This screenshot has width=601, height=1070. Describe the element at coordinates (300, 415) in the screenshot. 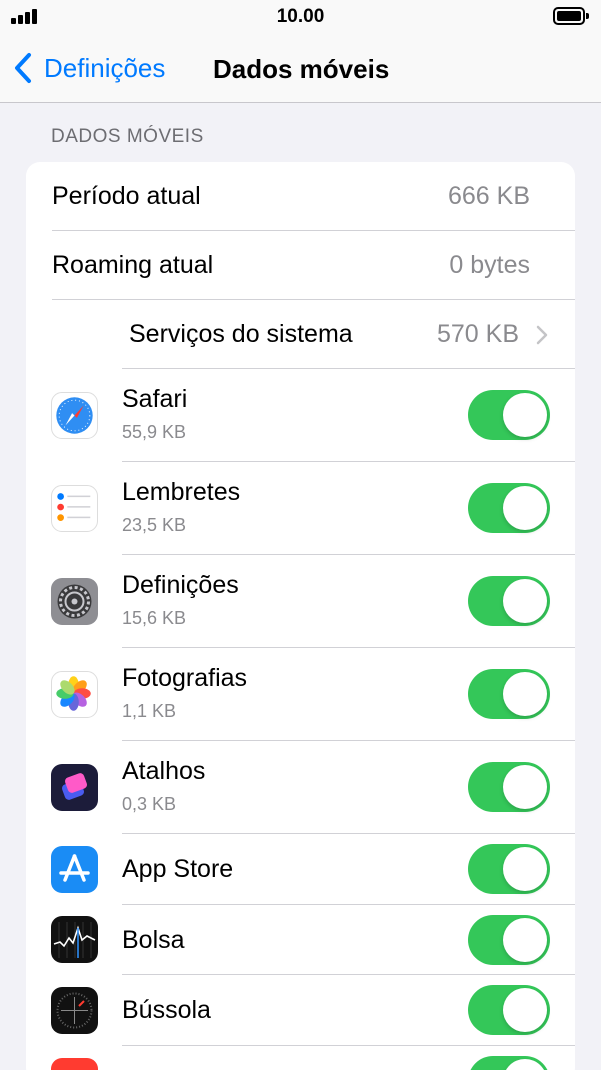

I see `app-row-safari: Safari 55,9 KB` at that location.